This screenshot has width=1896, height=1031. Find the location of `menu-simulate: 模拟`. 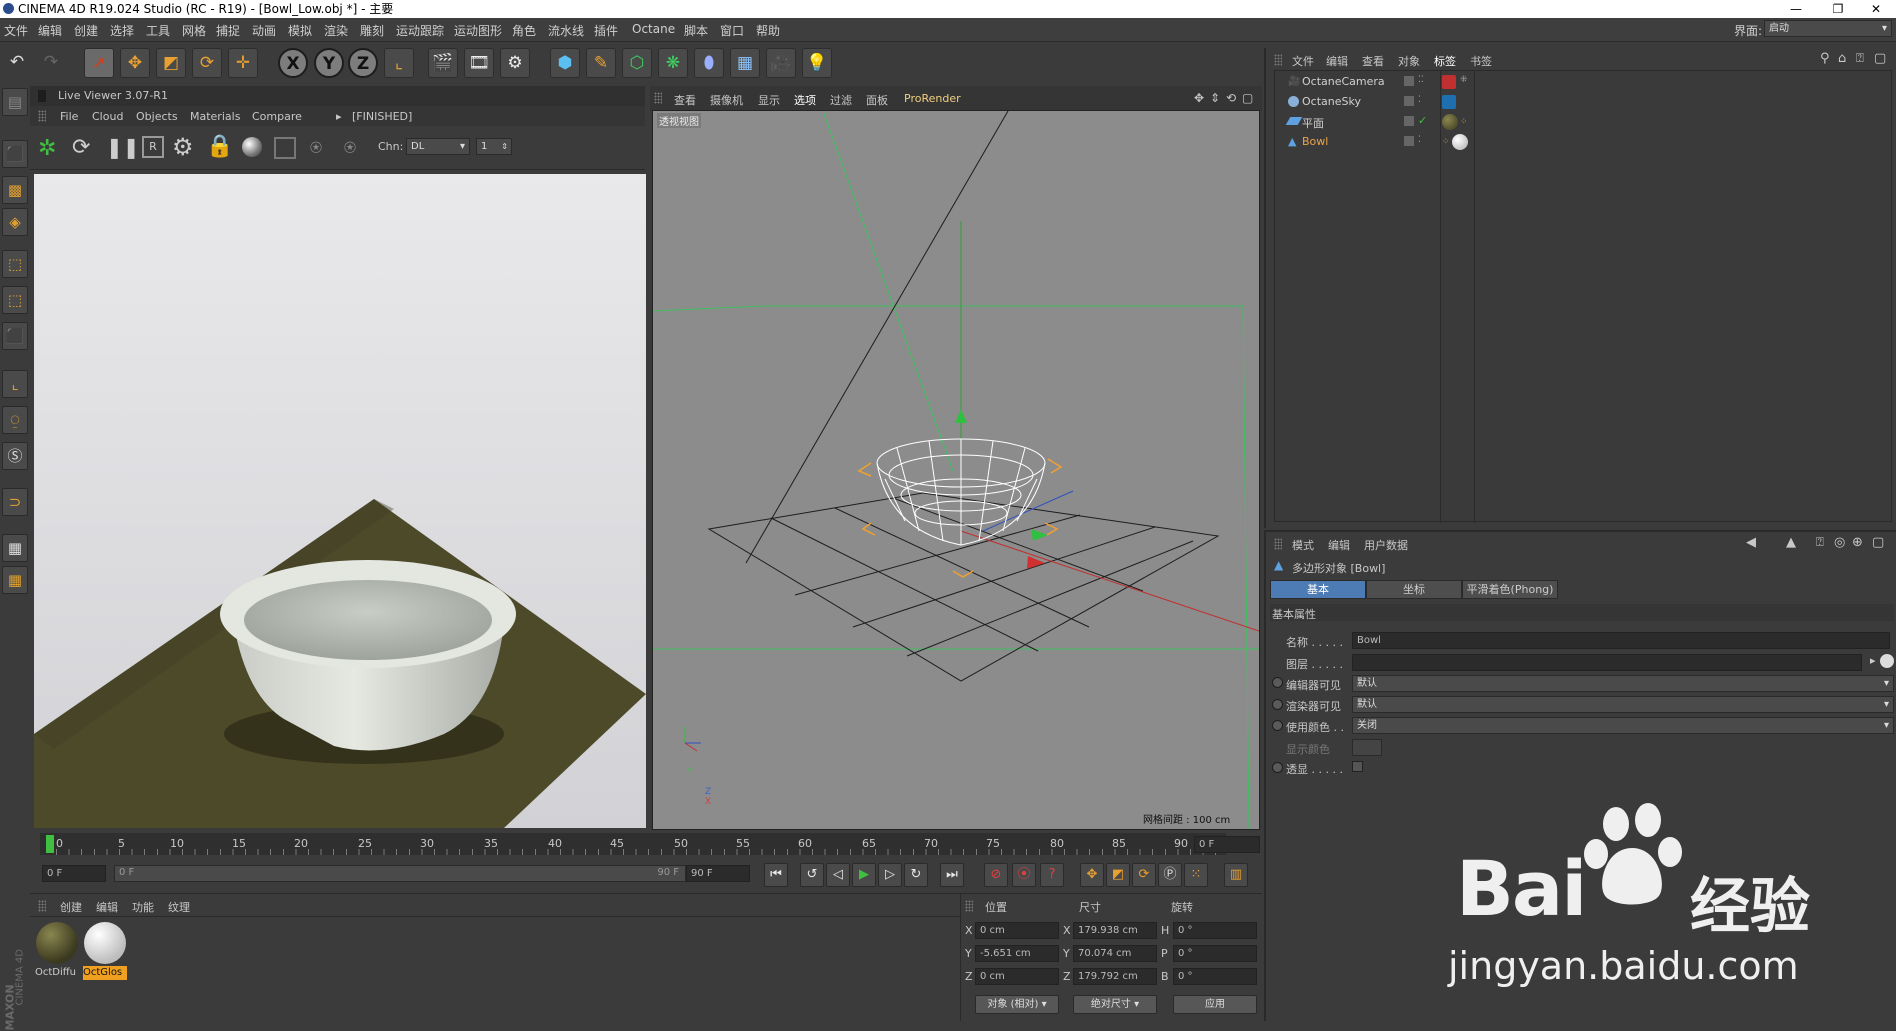

menu-simulate: 模拟 is located at coordinates (300, 30).